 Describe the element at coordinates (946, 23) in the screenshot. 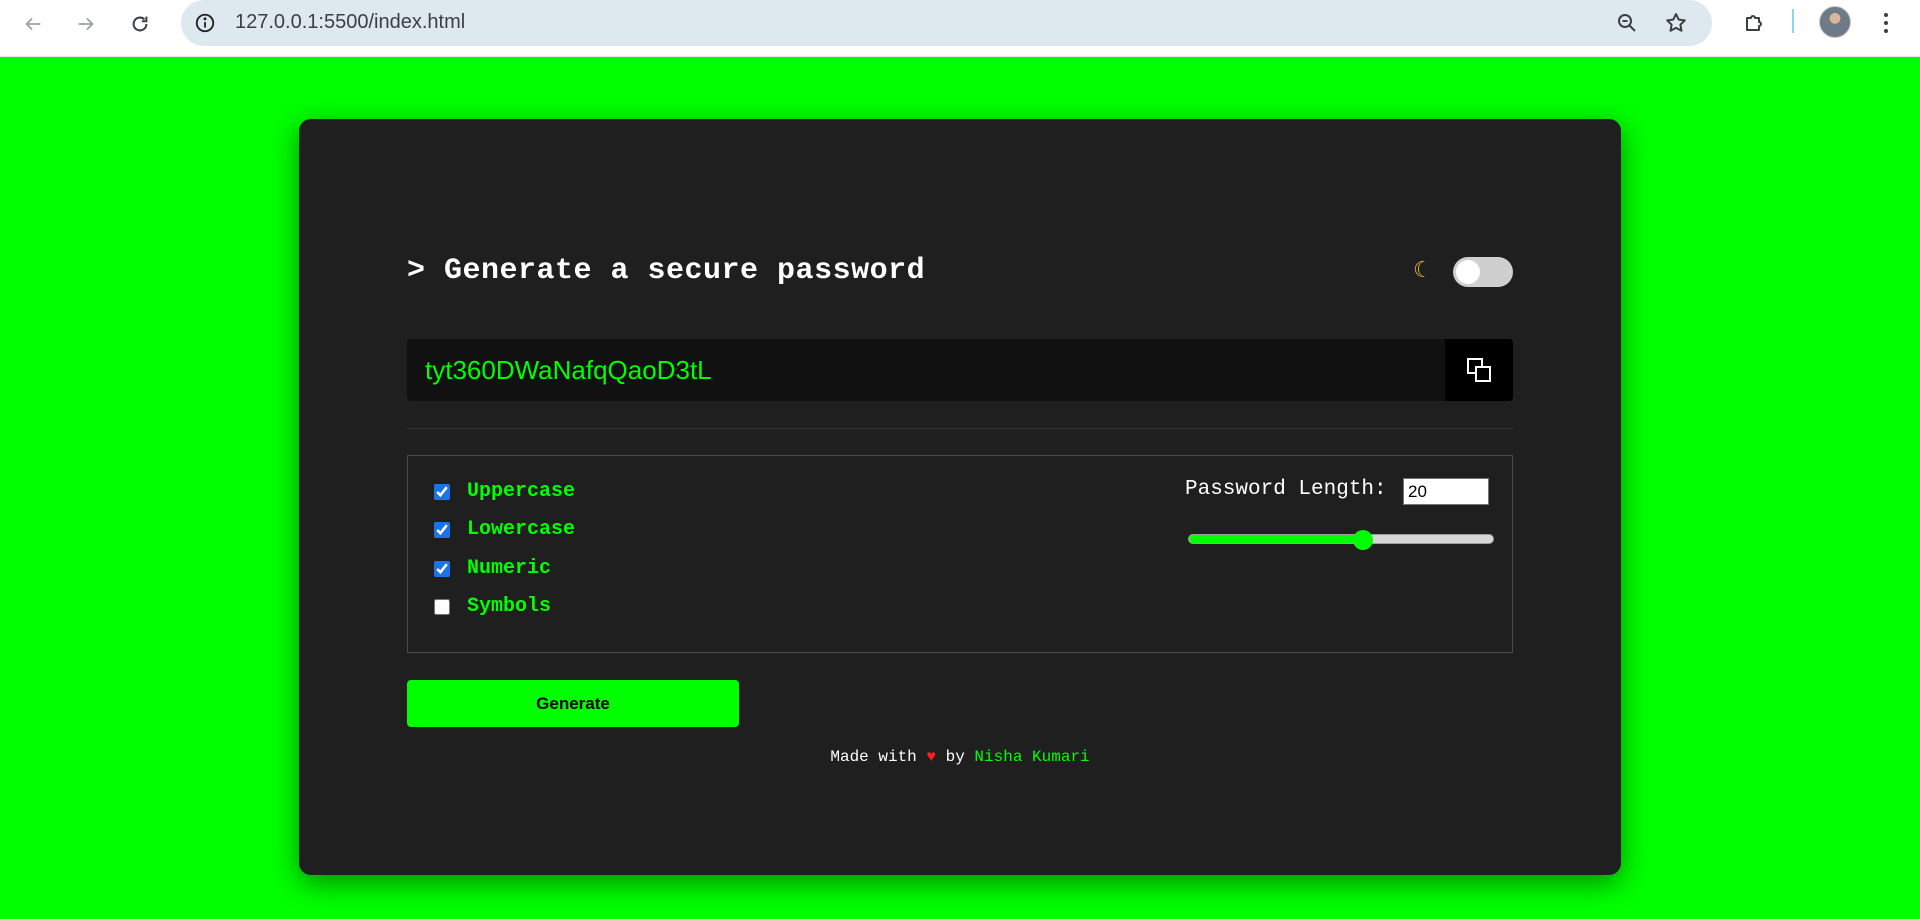

I see `address-bar: 127.0.0.1:5500/index.html` at that location.